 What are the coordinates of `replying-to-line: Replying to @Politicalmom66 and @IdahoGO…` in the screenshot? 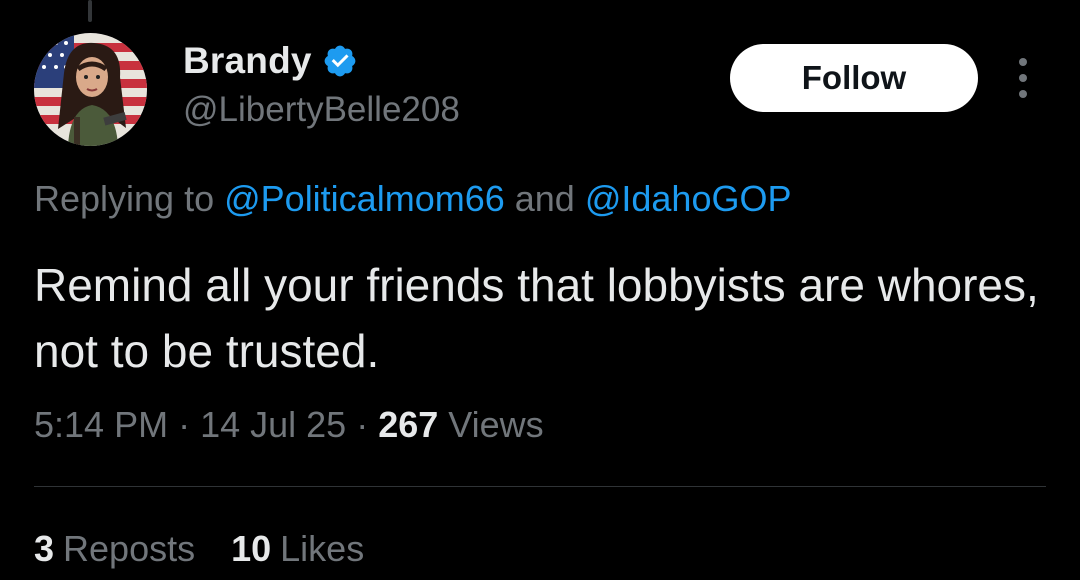 It's located at (412, 199).